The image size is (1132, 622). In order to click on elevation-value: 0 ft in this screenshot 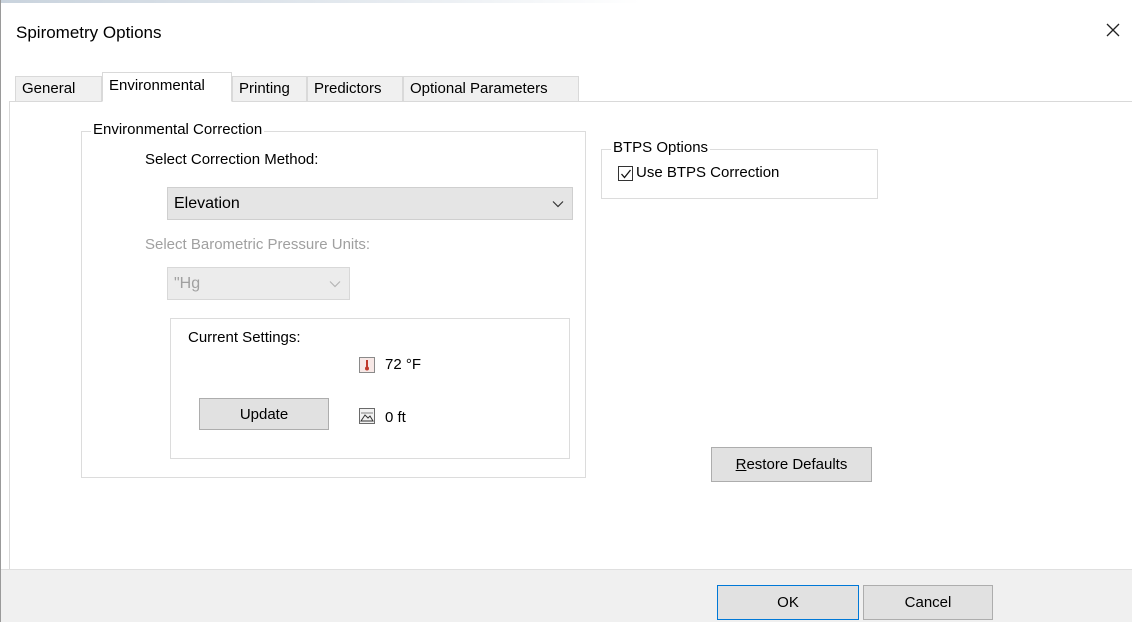, I will do `click(395, 417)`.